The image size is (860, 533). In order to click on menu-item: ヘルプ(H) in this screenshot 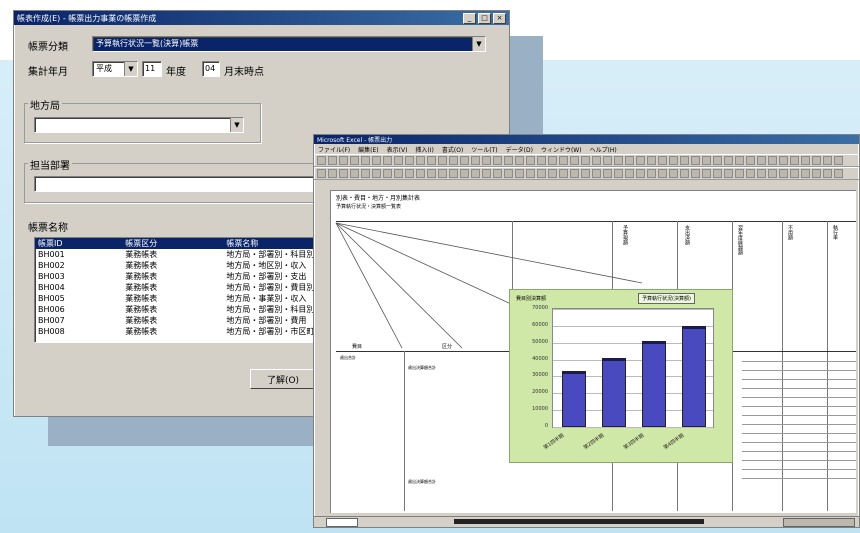, I will do `click(603, 149)`.